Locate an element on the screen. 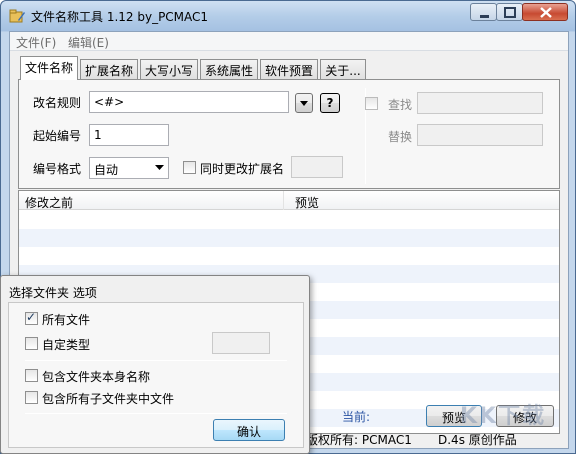  column-before: 修改之前 is located at coordinates (49, 202).